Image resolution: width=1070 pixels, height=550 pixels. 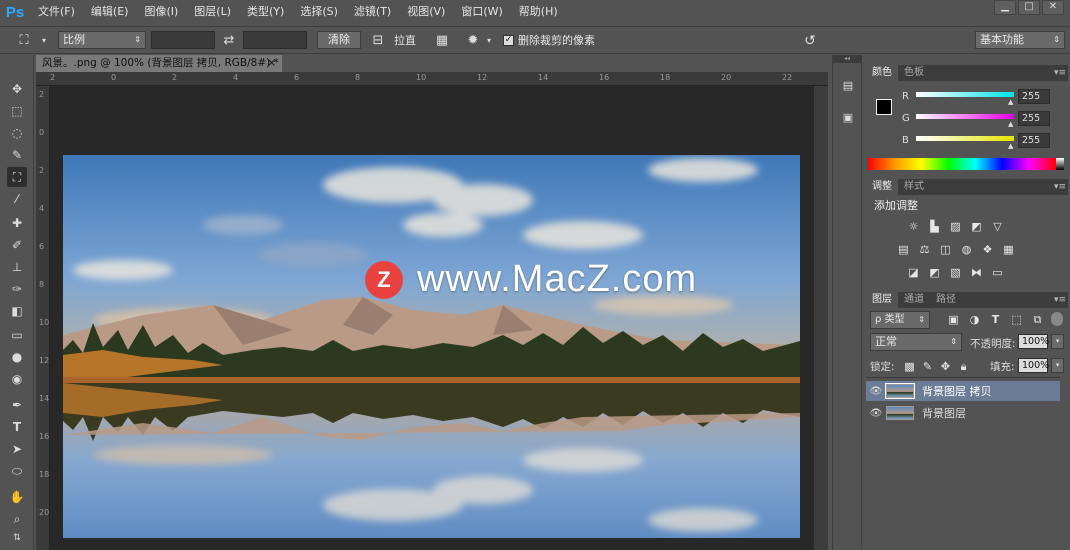 I want to click on tab-styles: 样式, so click(x=914, y=187).